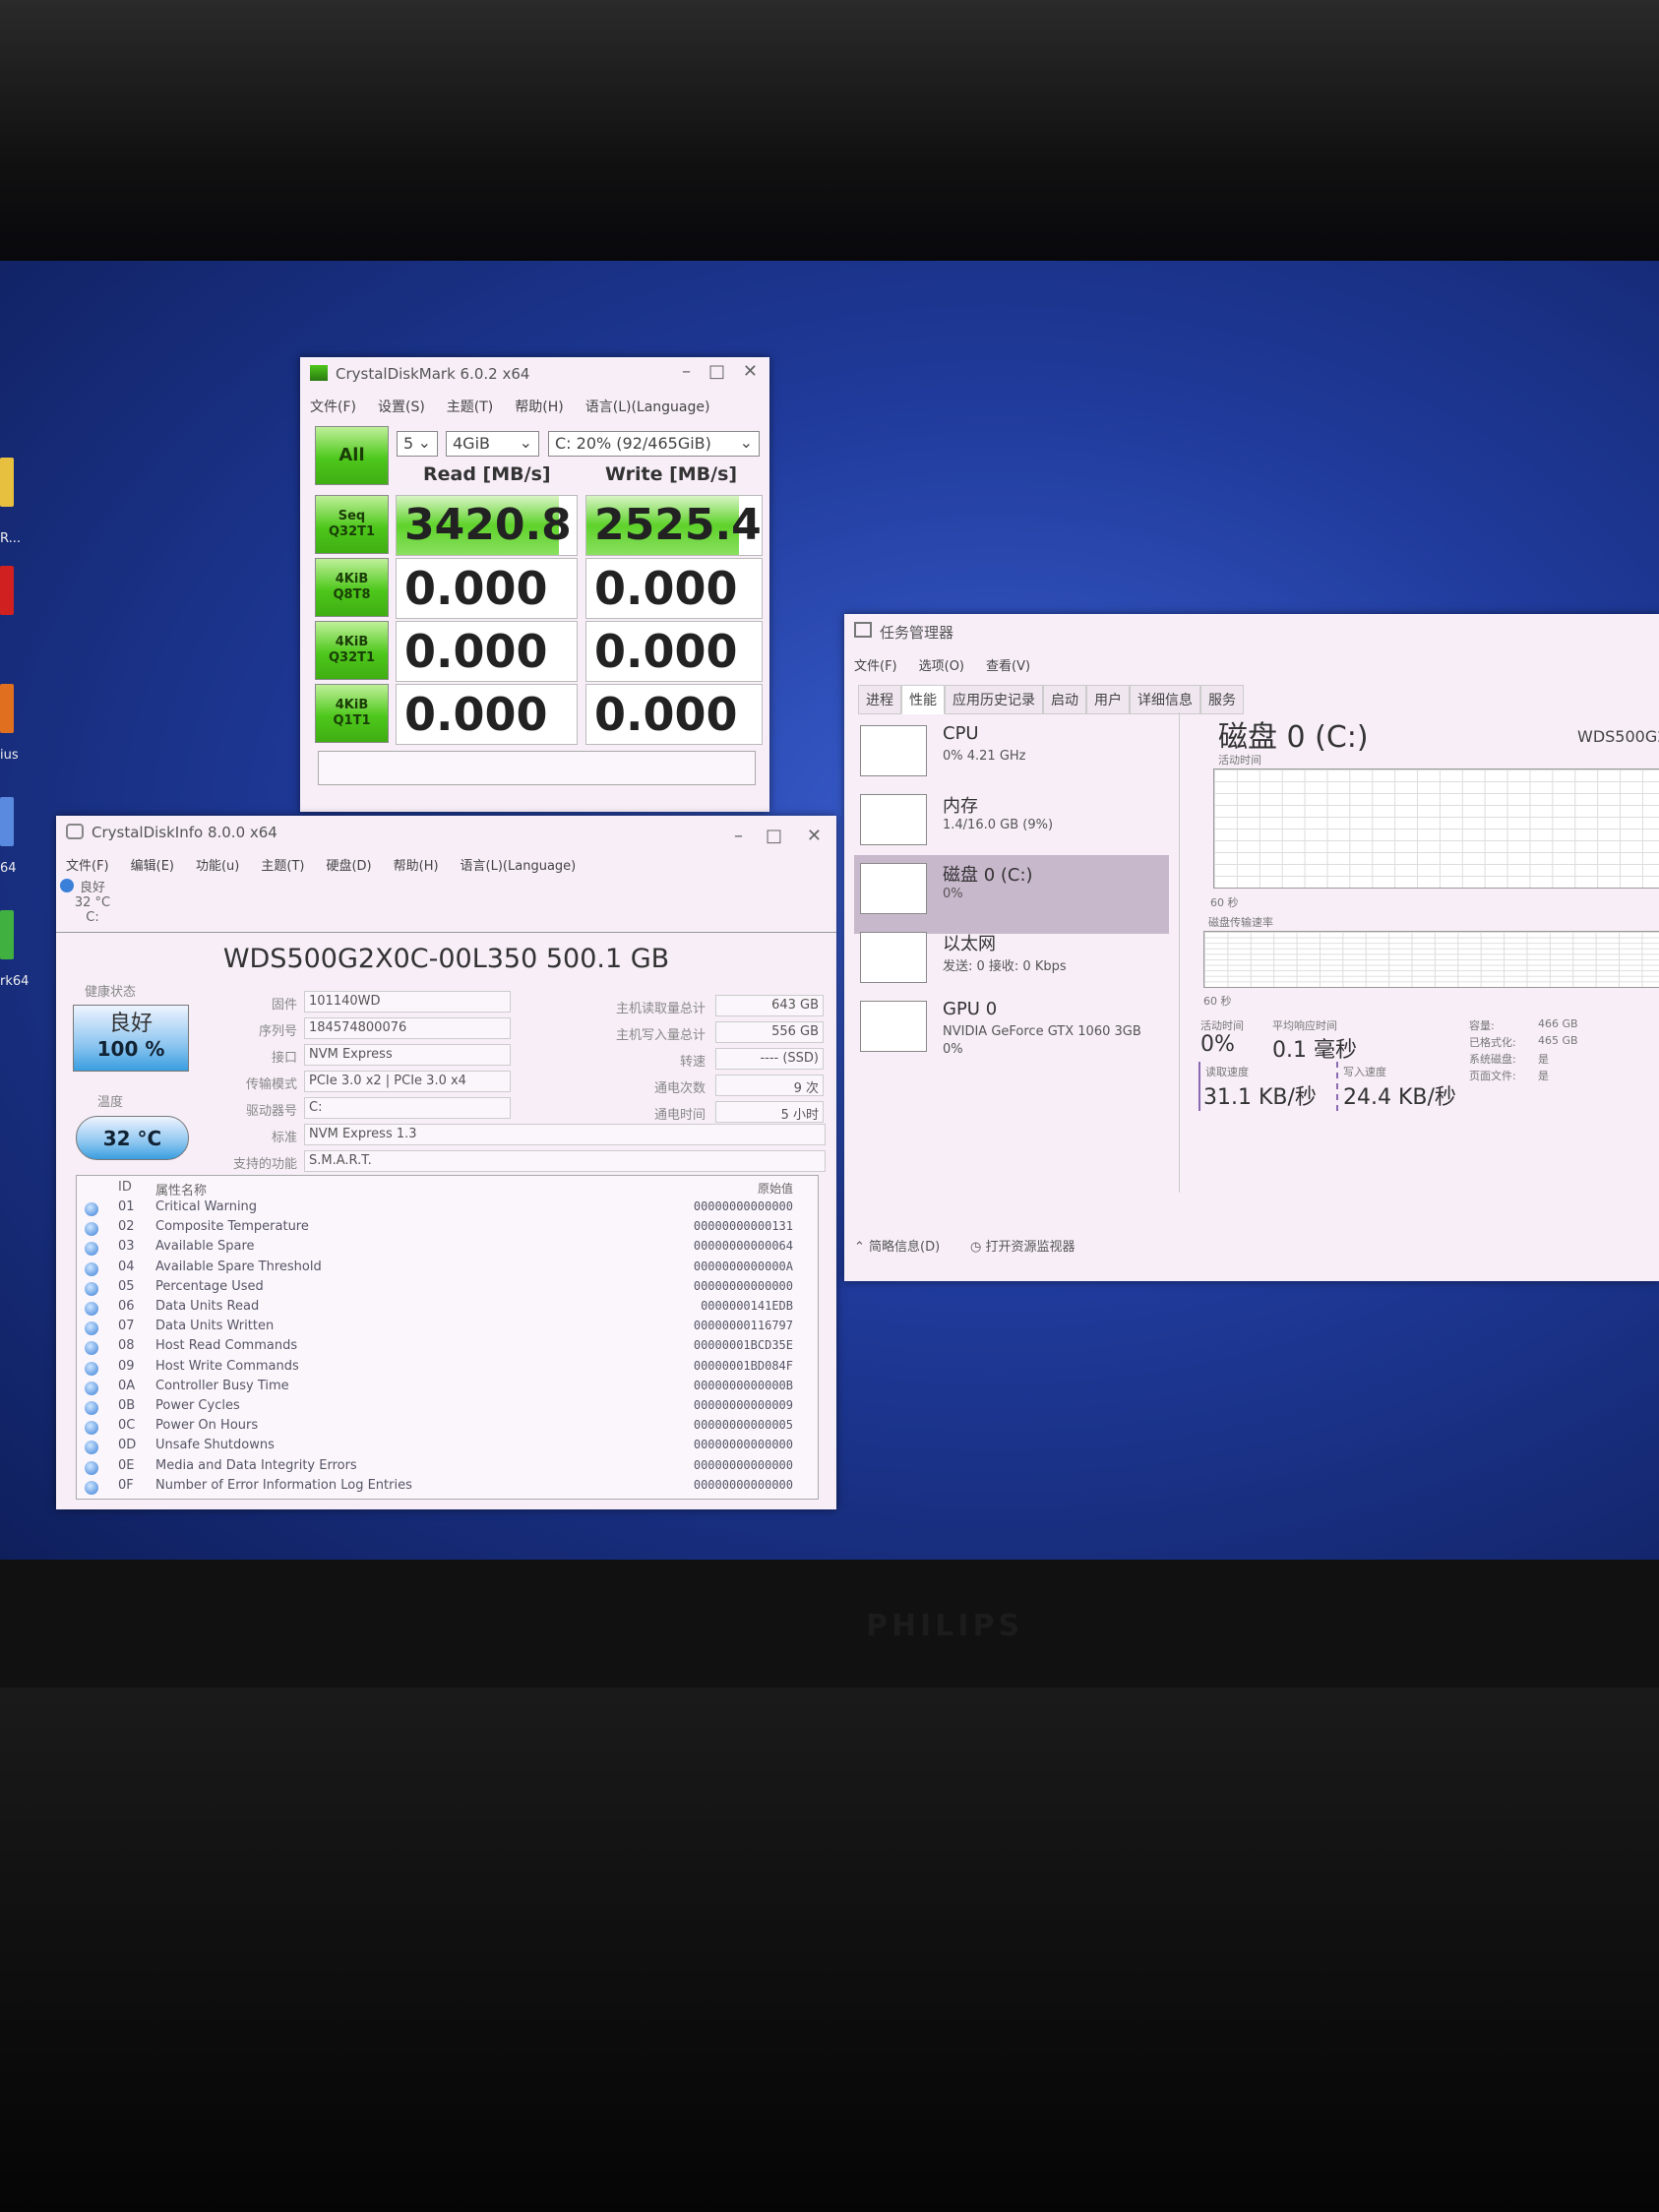  What do you see at coordinates (447, 1348) in the screenshot?
I see `smart-row: 08 Host Read Commands 00000001BCD35E` at bounding box center [447, 1348].